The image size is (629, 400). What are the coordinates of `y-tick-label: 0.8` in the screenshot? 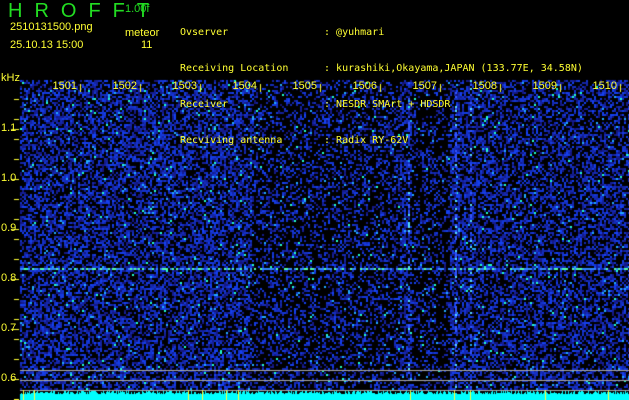 It's located at (9, 278).